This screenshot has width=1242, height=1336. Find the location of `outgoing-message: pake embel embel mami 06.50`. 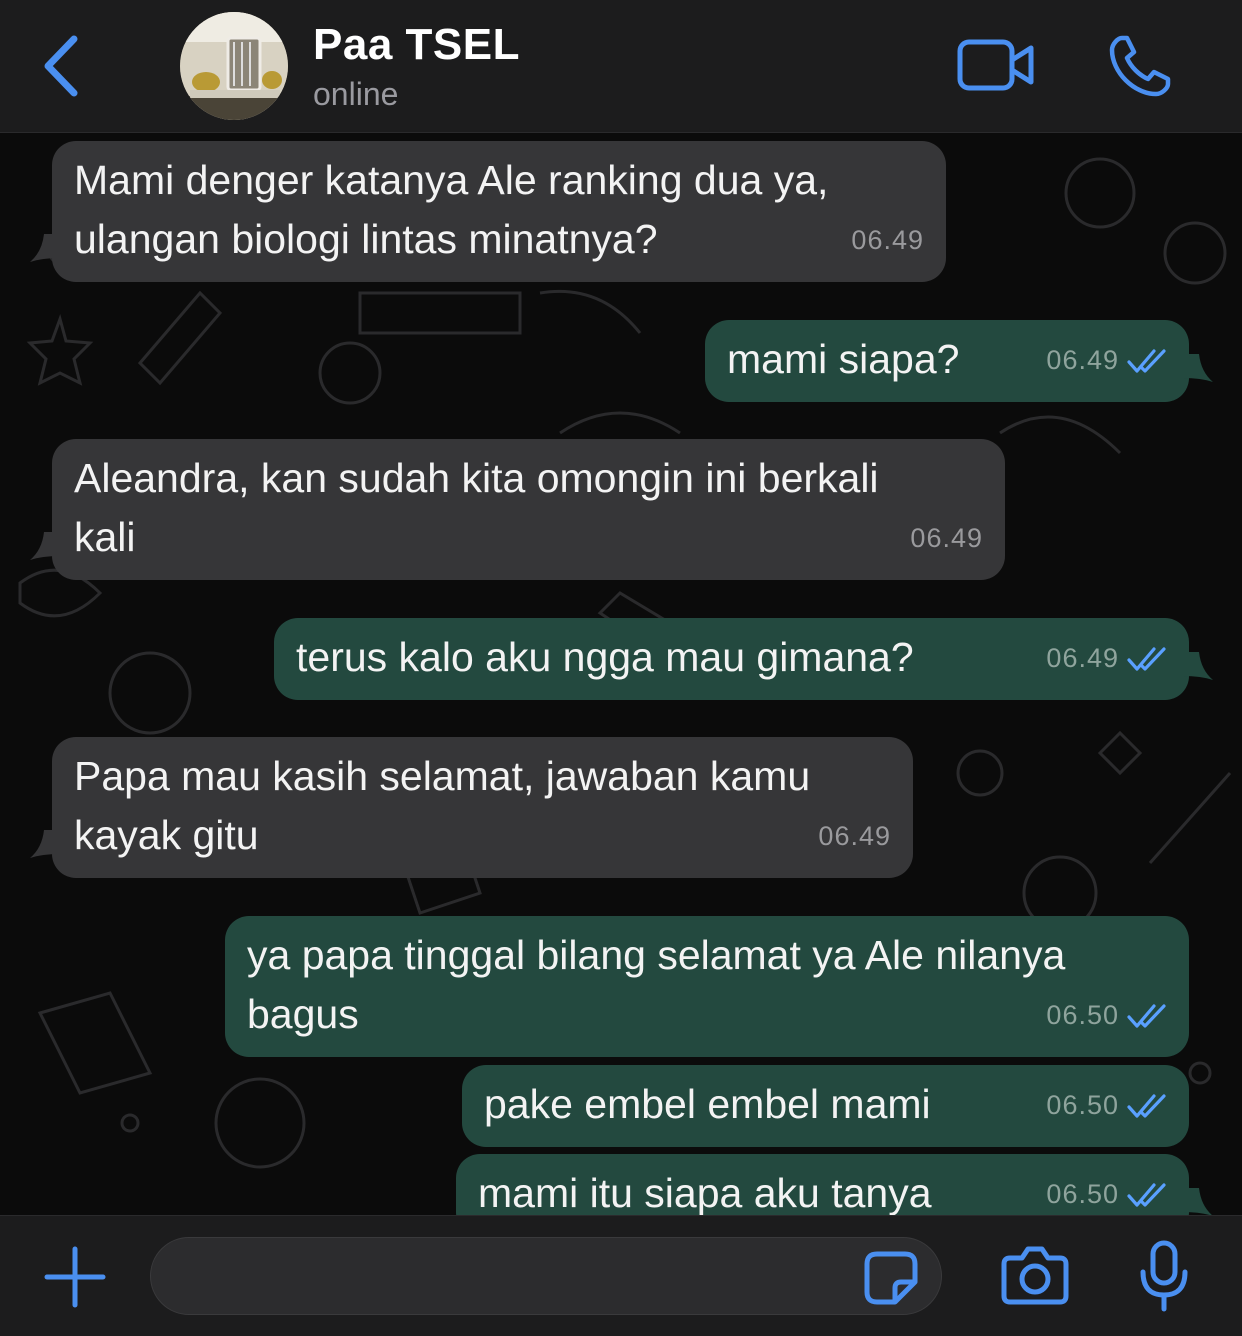

outgoing-message: pake embel embel mami 06.50 is located at coordinates (825, 1106).